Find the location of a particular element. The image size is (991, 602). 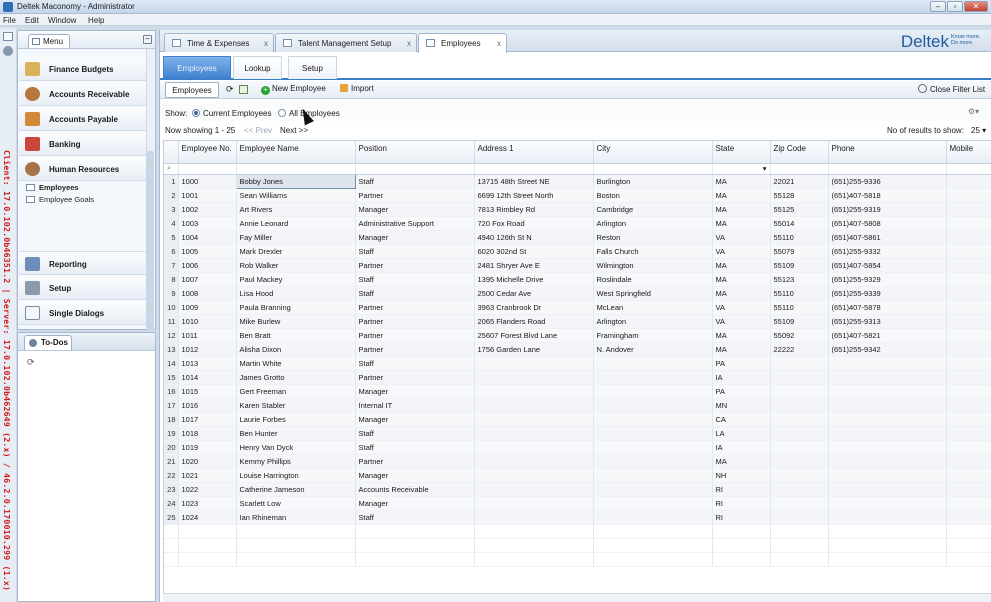

employee-name-cell: Karen Stabler is located at coordinates (296, 405).